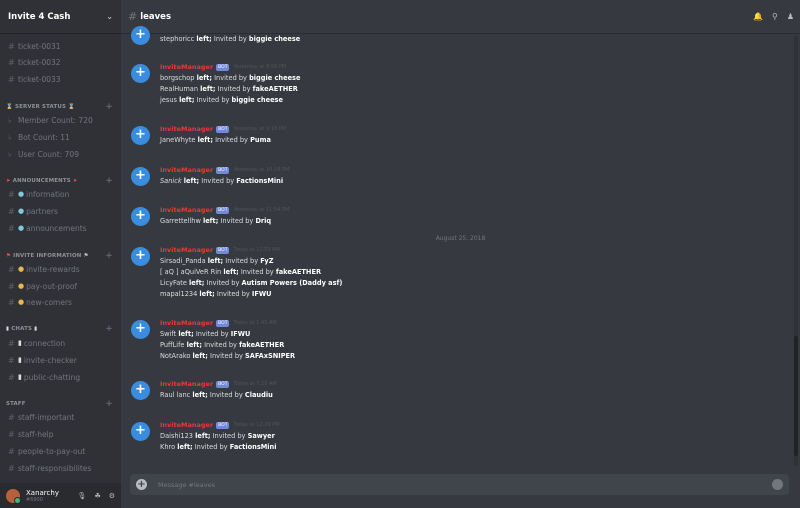  What do you see at coordinates (790, 16) in the screenshot?
I see `members-icon: ♟` at bounding box center [790, 16].